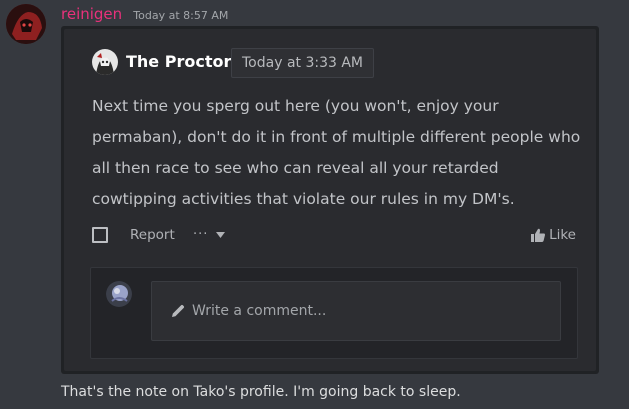 This screenshot has height=409, width=629. Describe the element at coordinates (220, 234) in the screenshot. I see `chevron-down-icon` at that location.